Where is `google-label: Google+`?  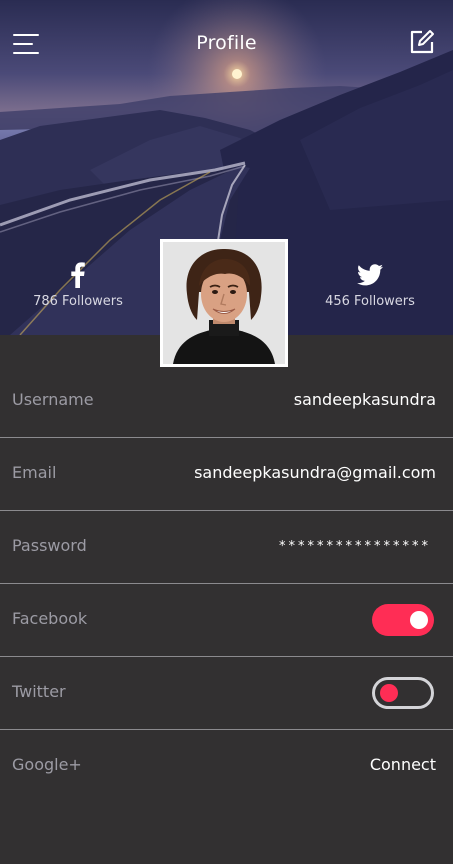 google-label: Google+ is located at coordinates (47, 764).